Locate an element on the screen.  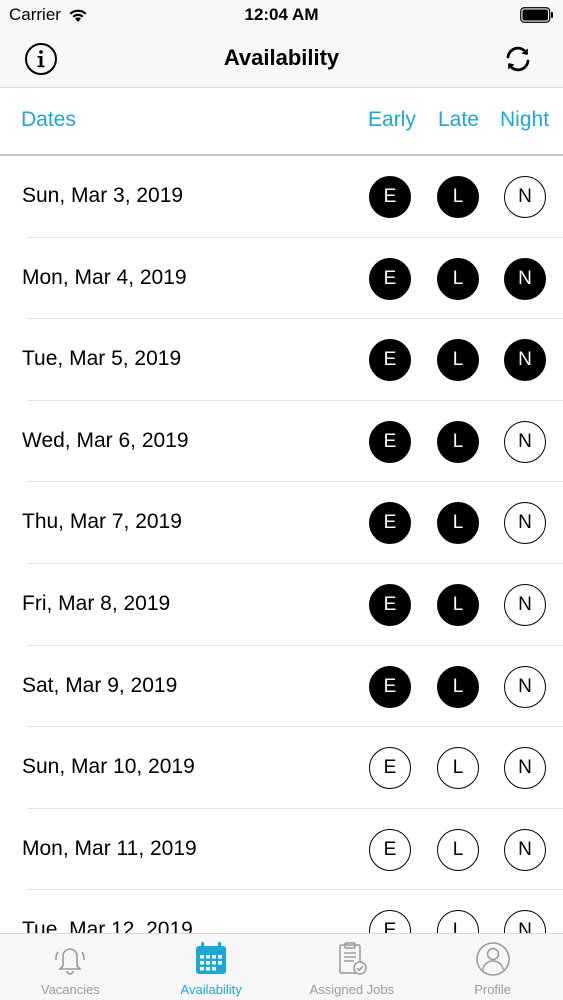
clock: 12:04 AM is located at coordinates (281, 14).